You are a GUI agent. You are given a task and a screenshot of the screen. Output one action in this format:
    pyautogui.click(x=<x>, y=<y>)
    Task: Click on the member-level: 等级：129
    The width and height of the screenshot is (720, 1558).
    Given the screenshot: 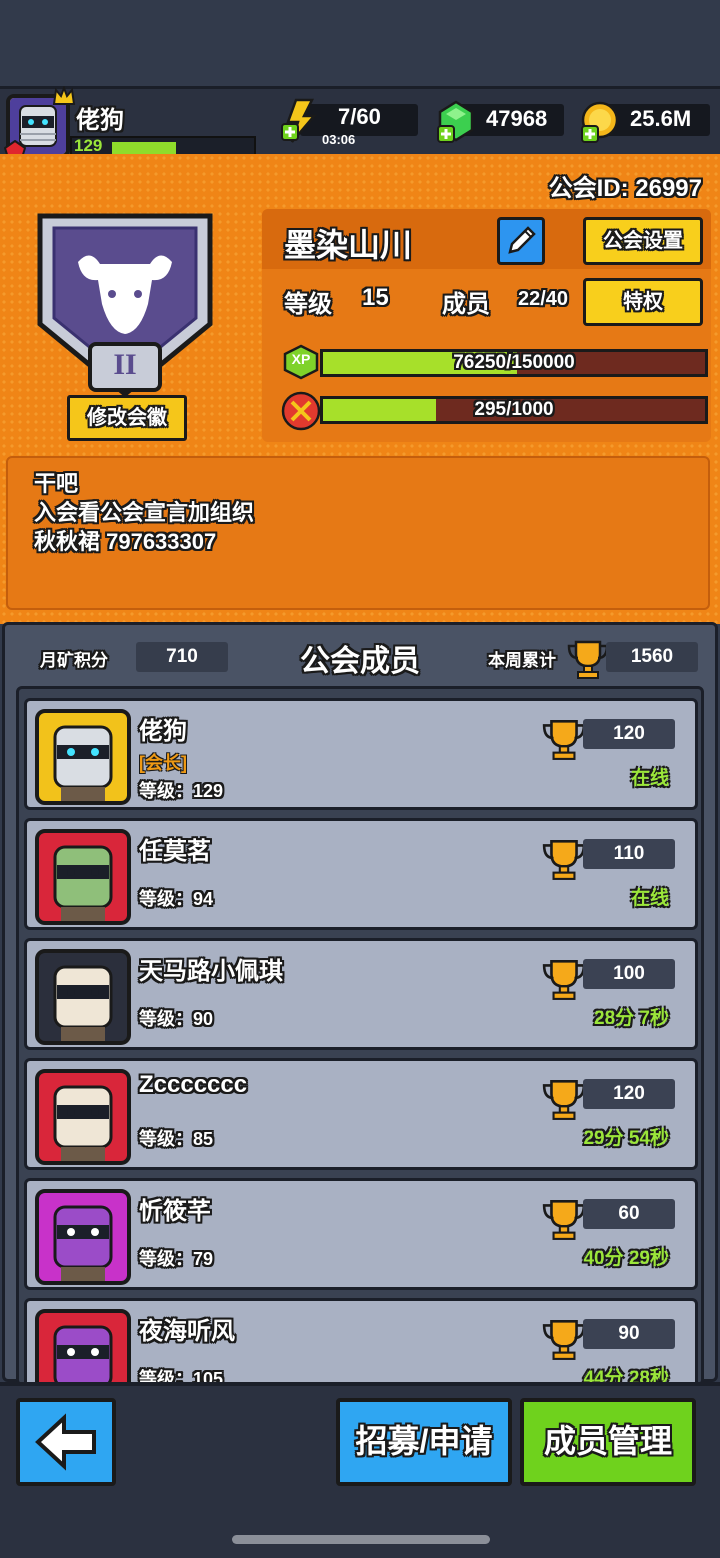 What is the action you would take?
    pyautogui.click(x=181, y=791)
    